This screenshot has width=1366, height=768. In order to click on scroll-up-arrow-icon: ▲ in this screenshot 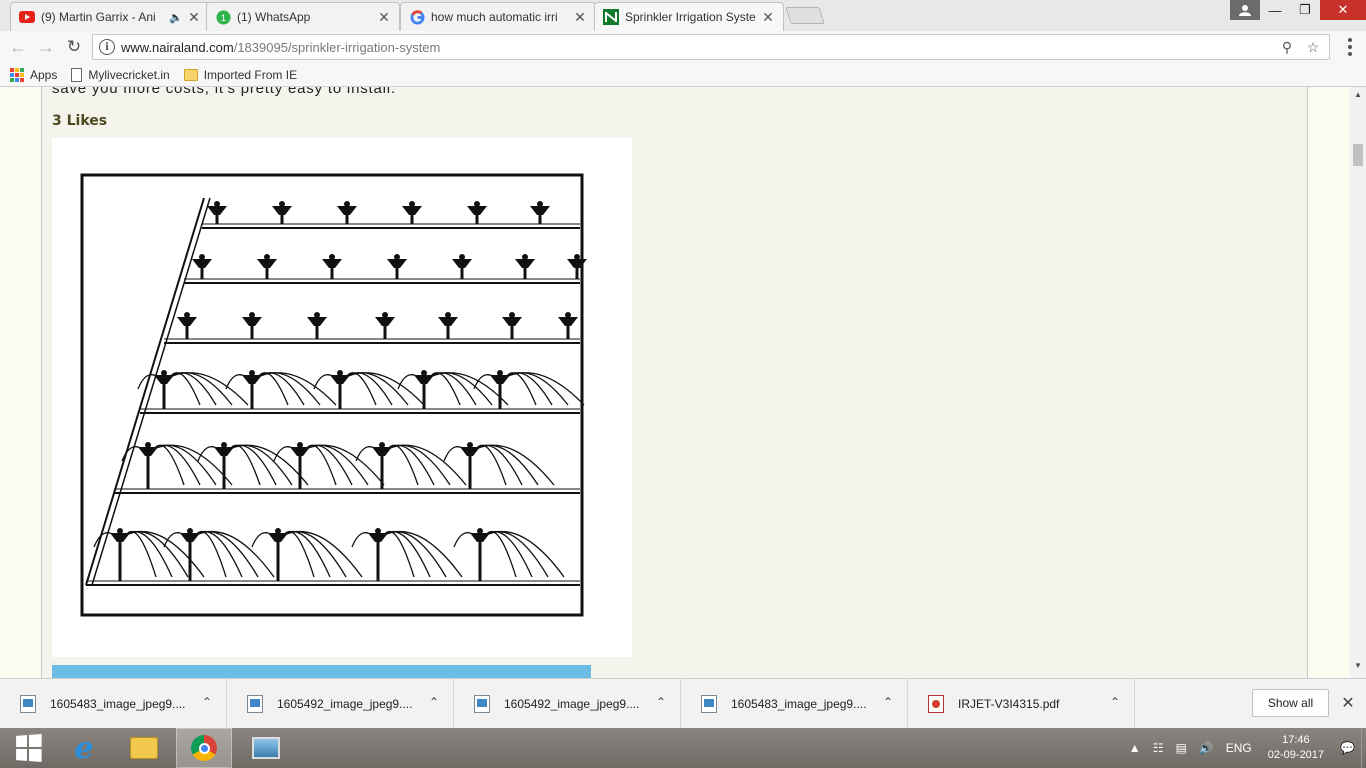, I will do `click(1358, 97)`.